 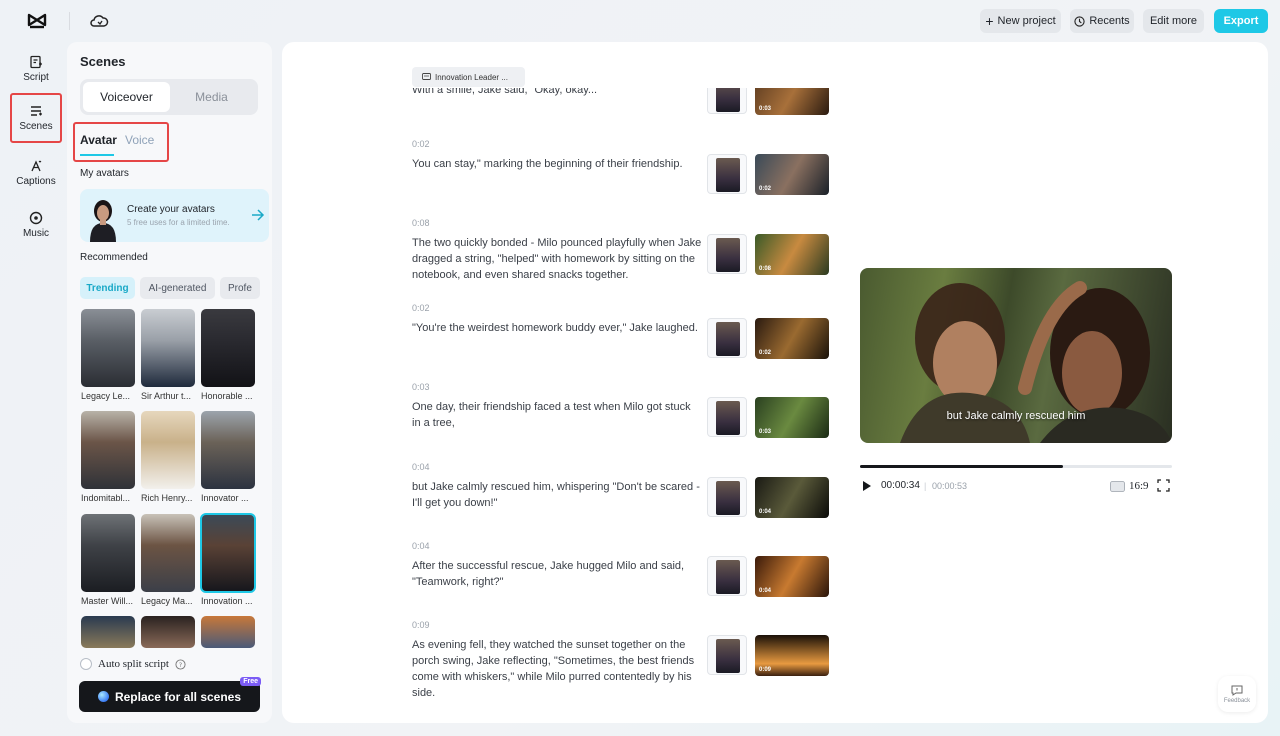 What do you see at coordinates (250, 681) in the screenshot?
I see `free-badge: Free` at bounding box center [250, 681].